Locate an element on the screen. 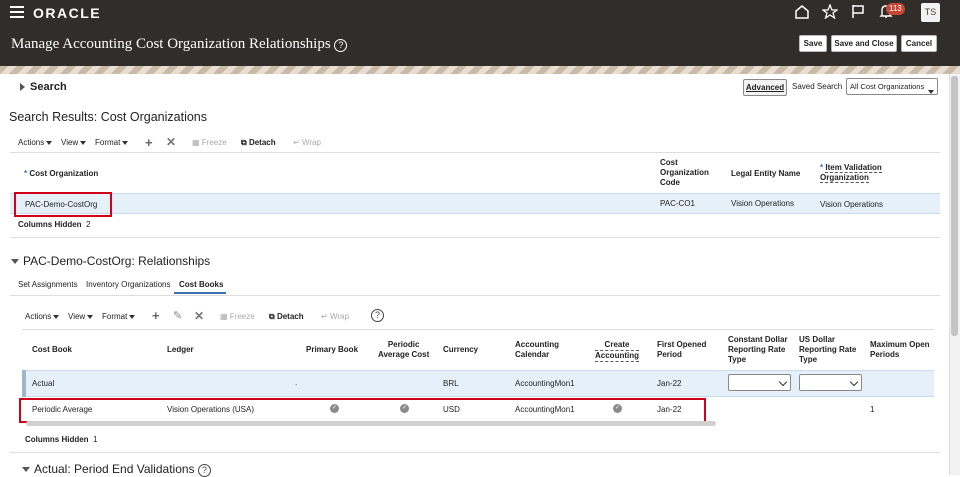  cell-cost-book: Actual is located at coordinates (43, 383).